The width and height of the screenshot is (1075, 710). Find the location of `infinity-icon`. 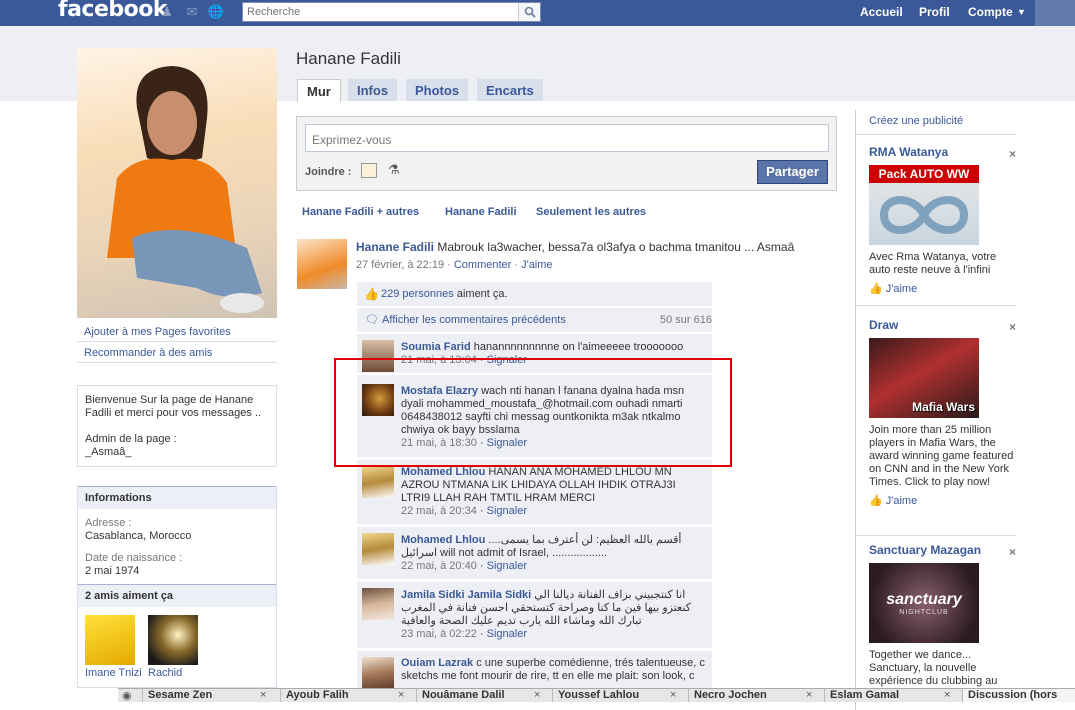

infinity-icon is located at coordinates (924, 215).